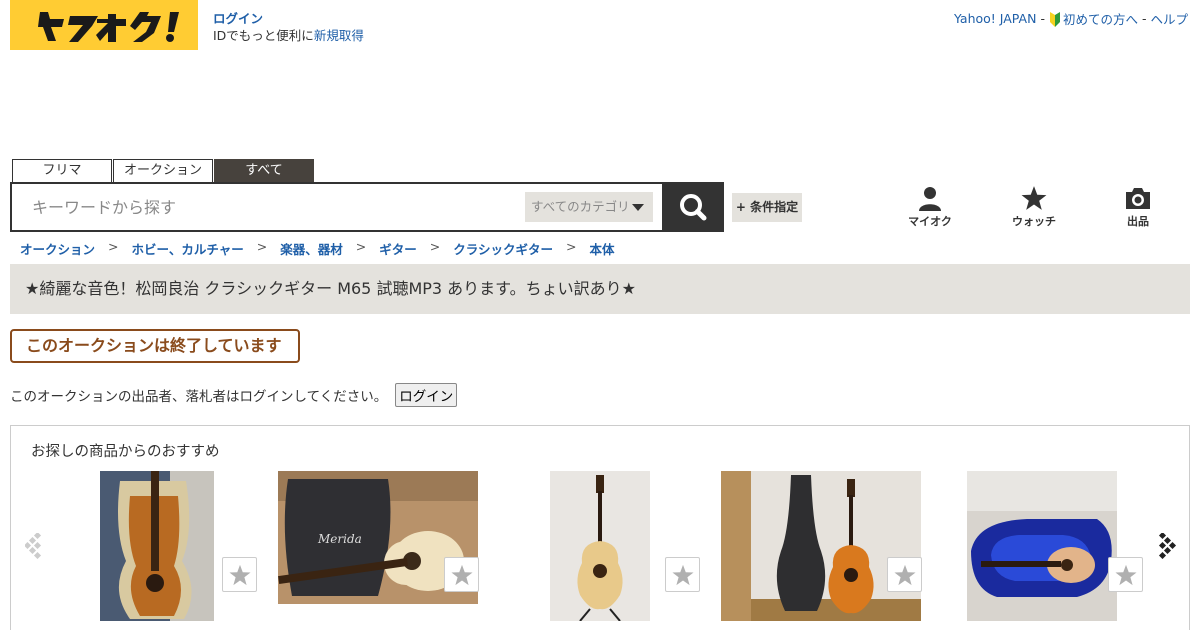 This screenshot has width=1200, height=630. I want to click on breadcrumb-item: オークション, so click(57, 248).